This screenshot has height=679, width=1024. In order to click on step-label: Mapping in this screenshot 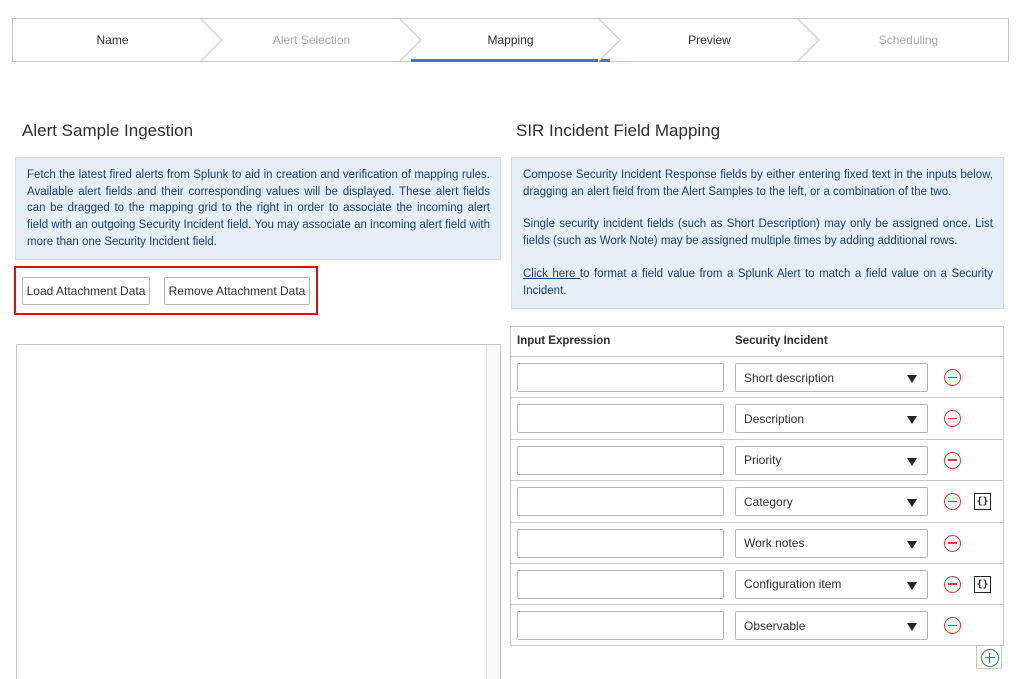, I will do `click(510, 40)`.